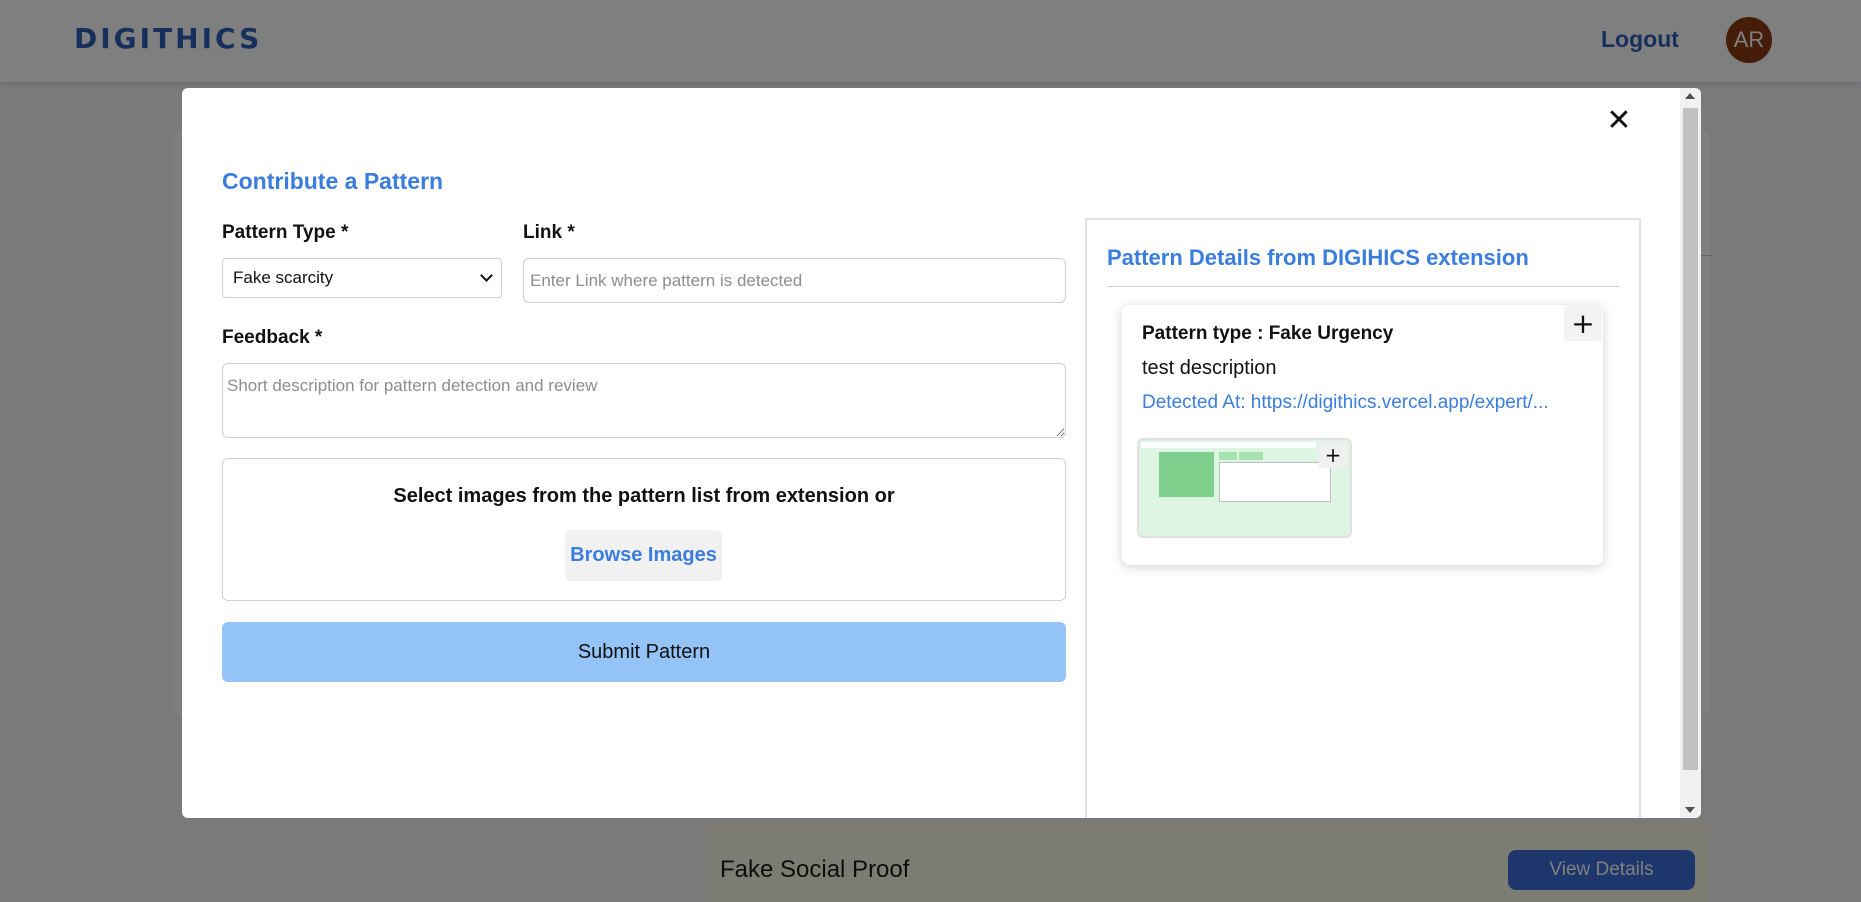  What do you see at coordinates (362, 278) in the screenshot?
I see `pattern-type-select: Fake scarcity` at bounding box center [362, 278].